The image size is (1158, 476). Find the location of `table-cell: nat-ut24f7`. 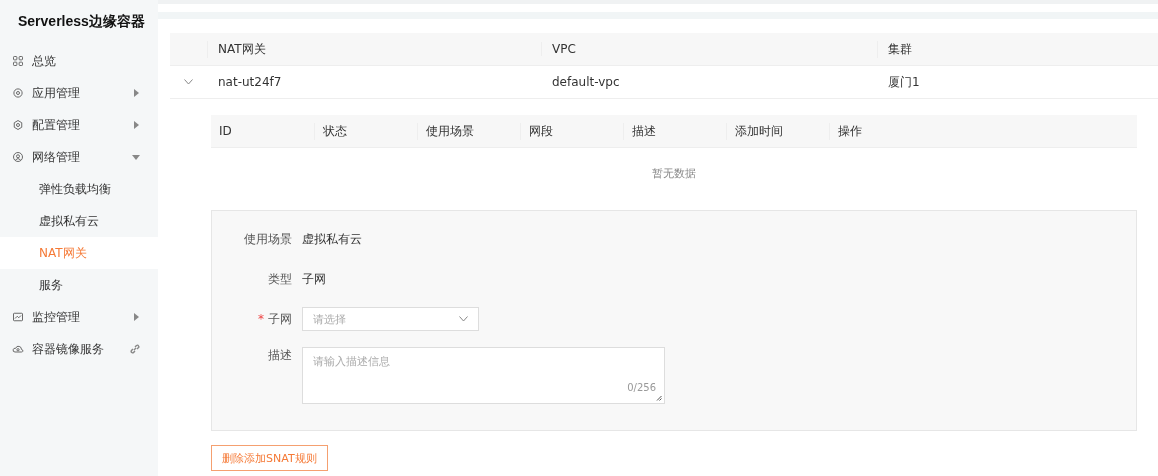

table-cell: nat-ut24f7 is located at coordinates (250, 82).